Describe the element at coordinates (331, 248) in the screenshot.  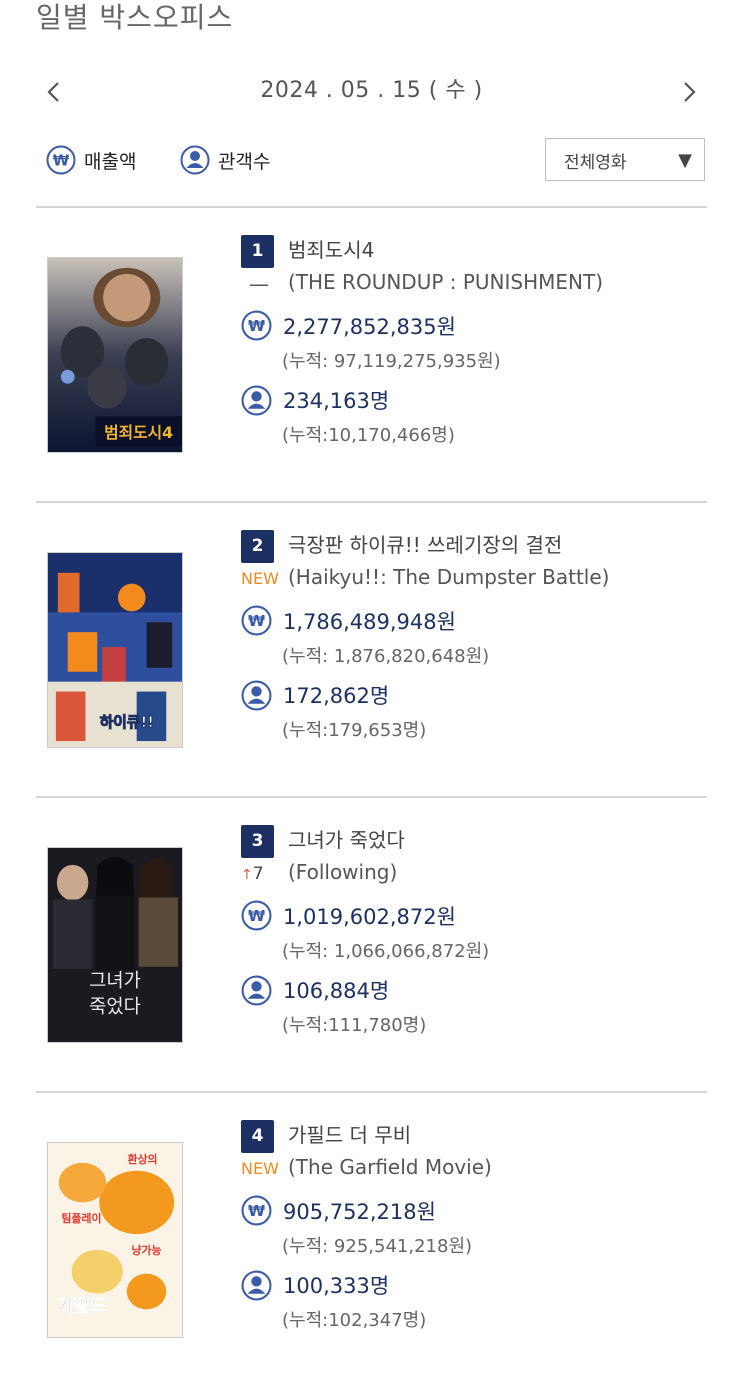
I see `movie-title-ko: 범죄도시4` at that location.